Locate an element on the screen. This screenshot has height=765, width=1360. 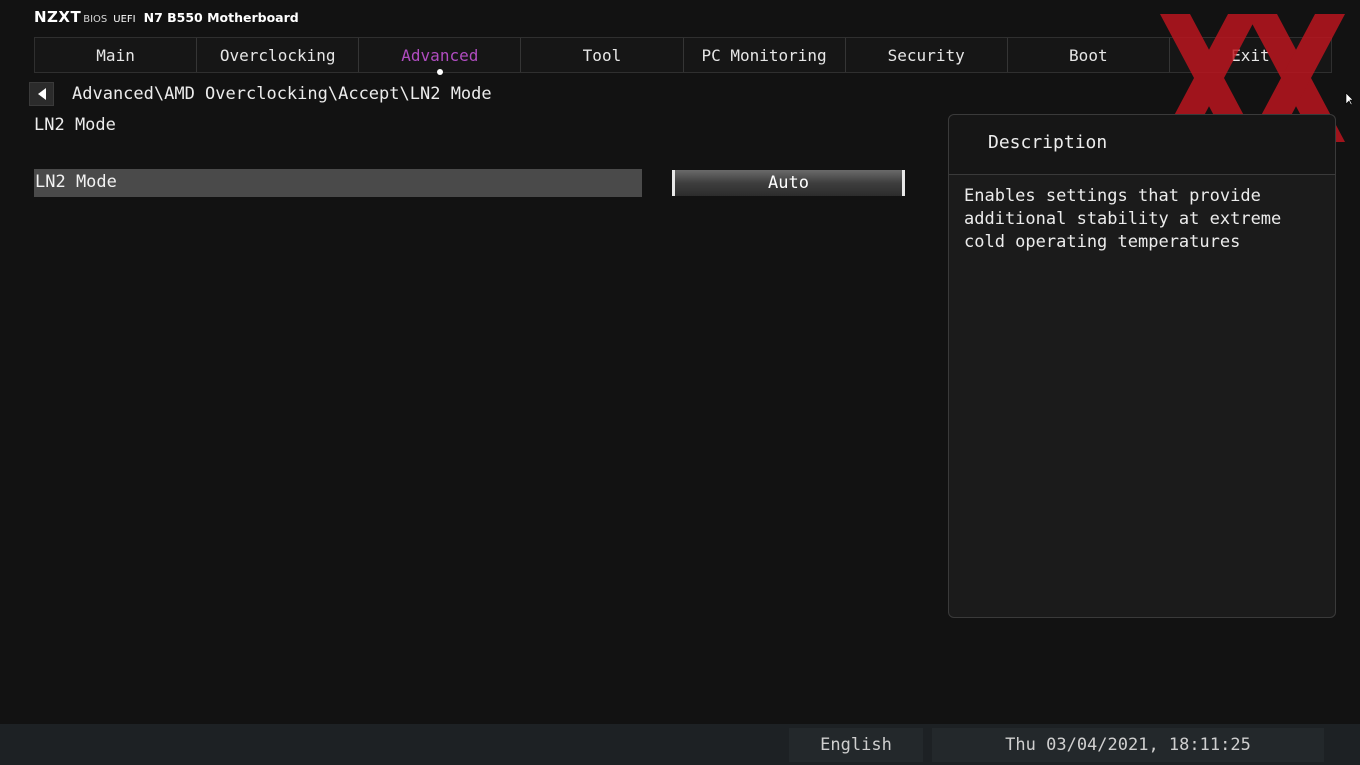
tab-main: Main is located at coordinates (116, 55).